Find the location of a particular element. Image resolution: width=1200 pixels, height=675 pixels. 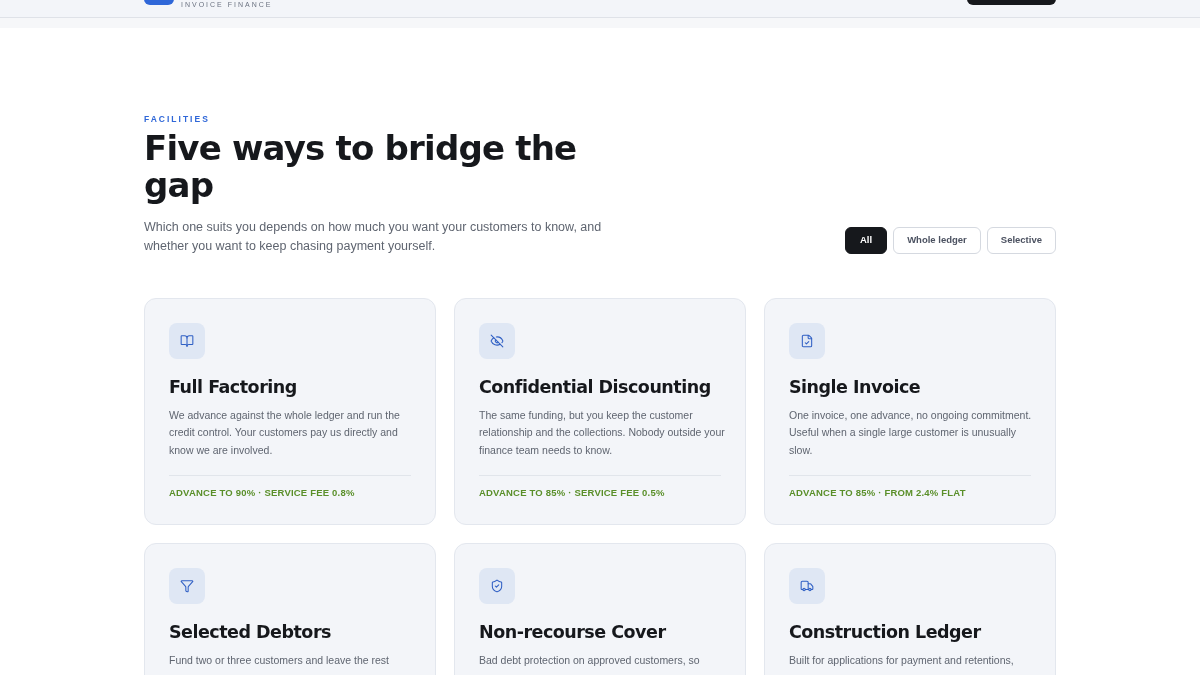

card-title: Non-recourse Cover is located at coordinates (573, 632).